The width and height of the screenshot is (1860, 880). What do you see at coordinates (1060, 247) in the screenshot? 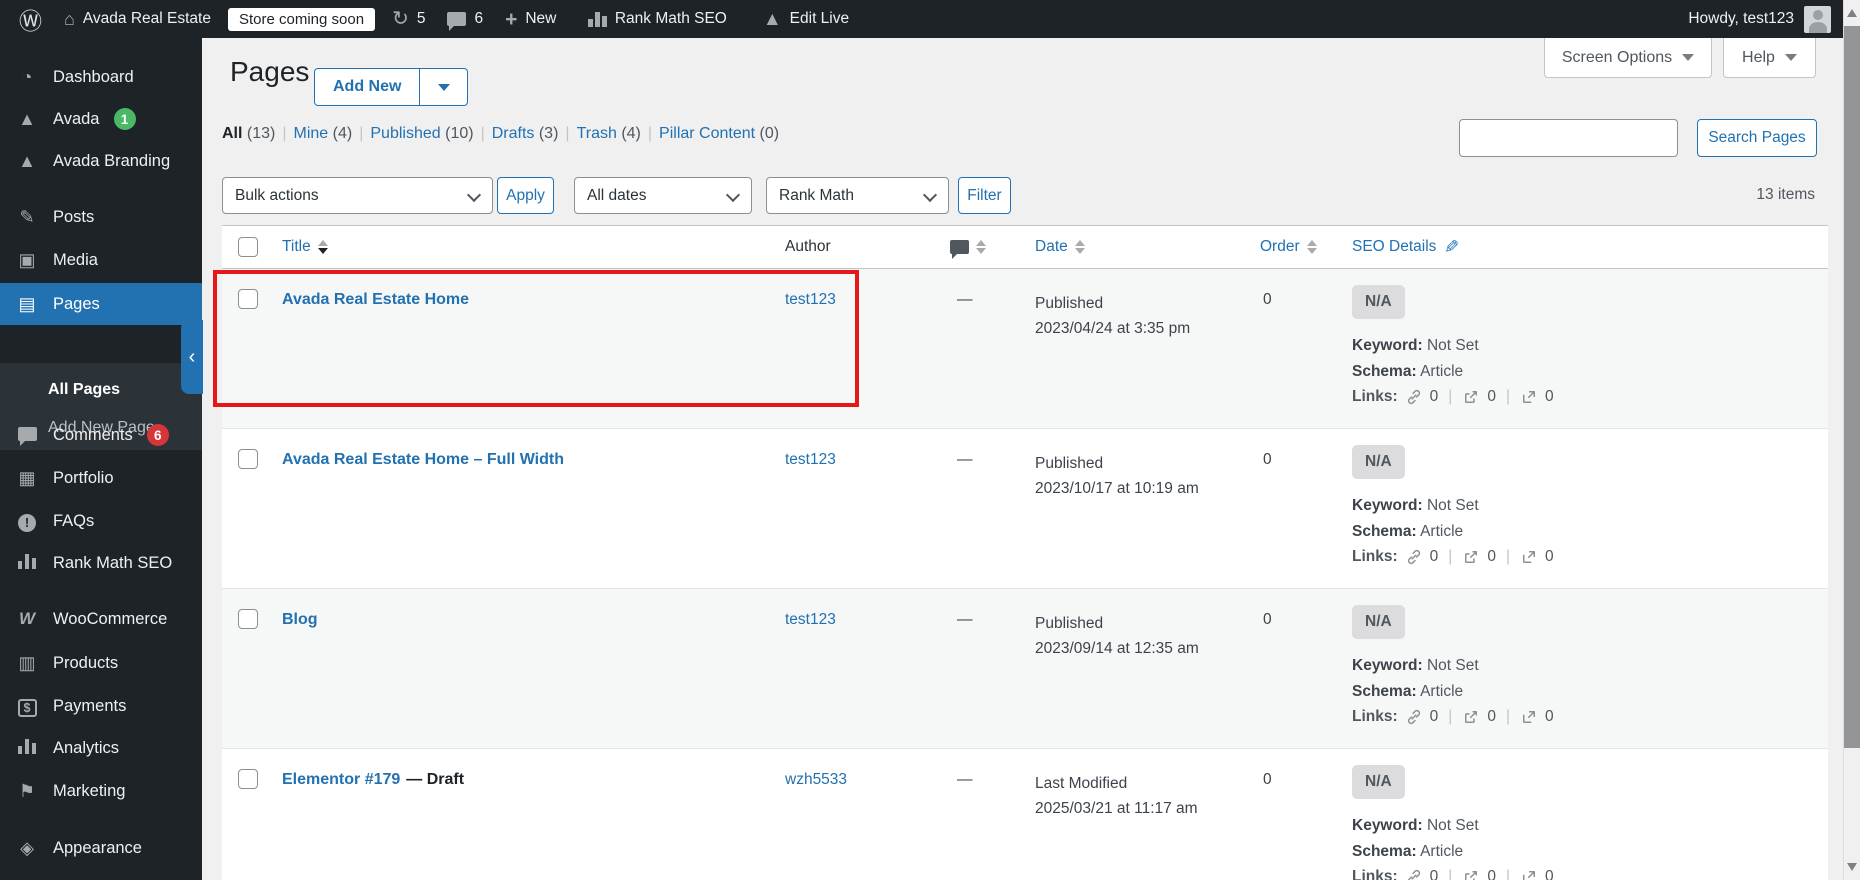
I see `sort-date: Date` at bounding box center [1060, 247].